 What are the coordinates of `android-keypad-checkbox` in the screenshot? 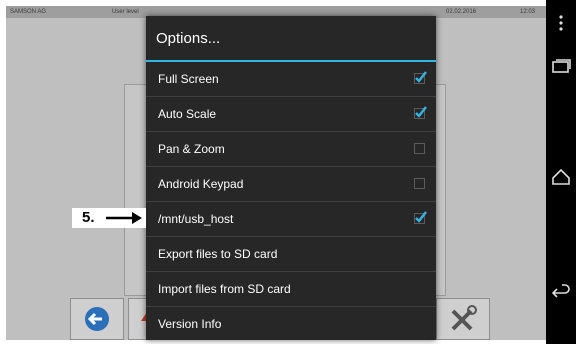 It's located at (419, 183).